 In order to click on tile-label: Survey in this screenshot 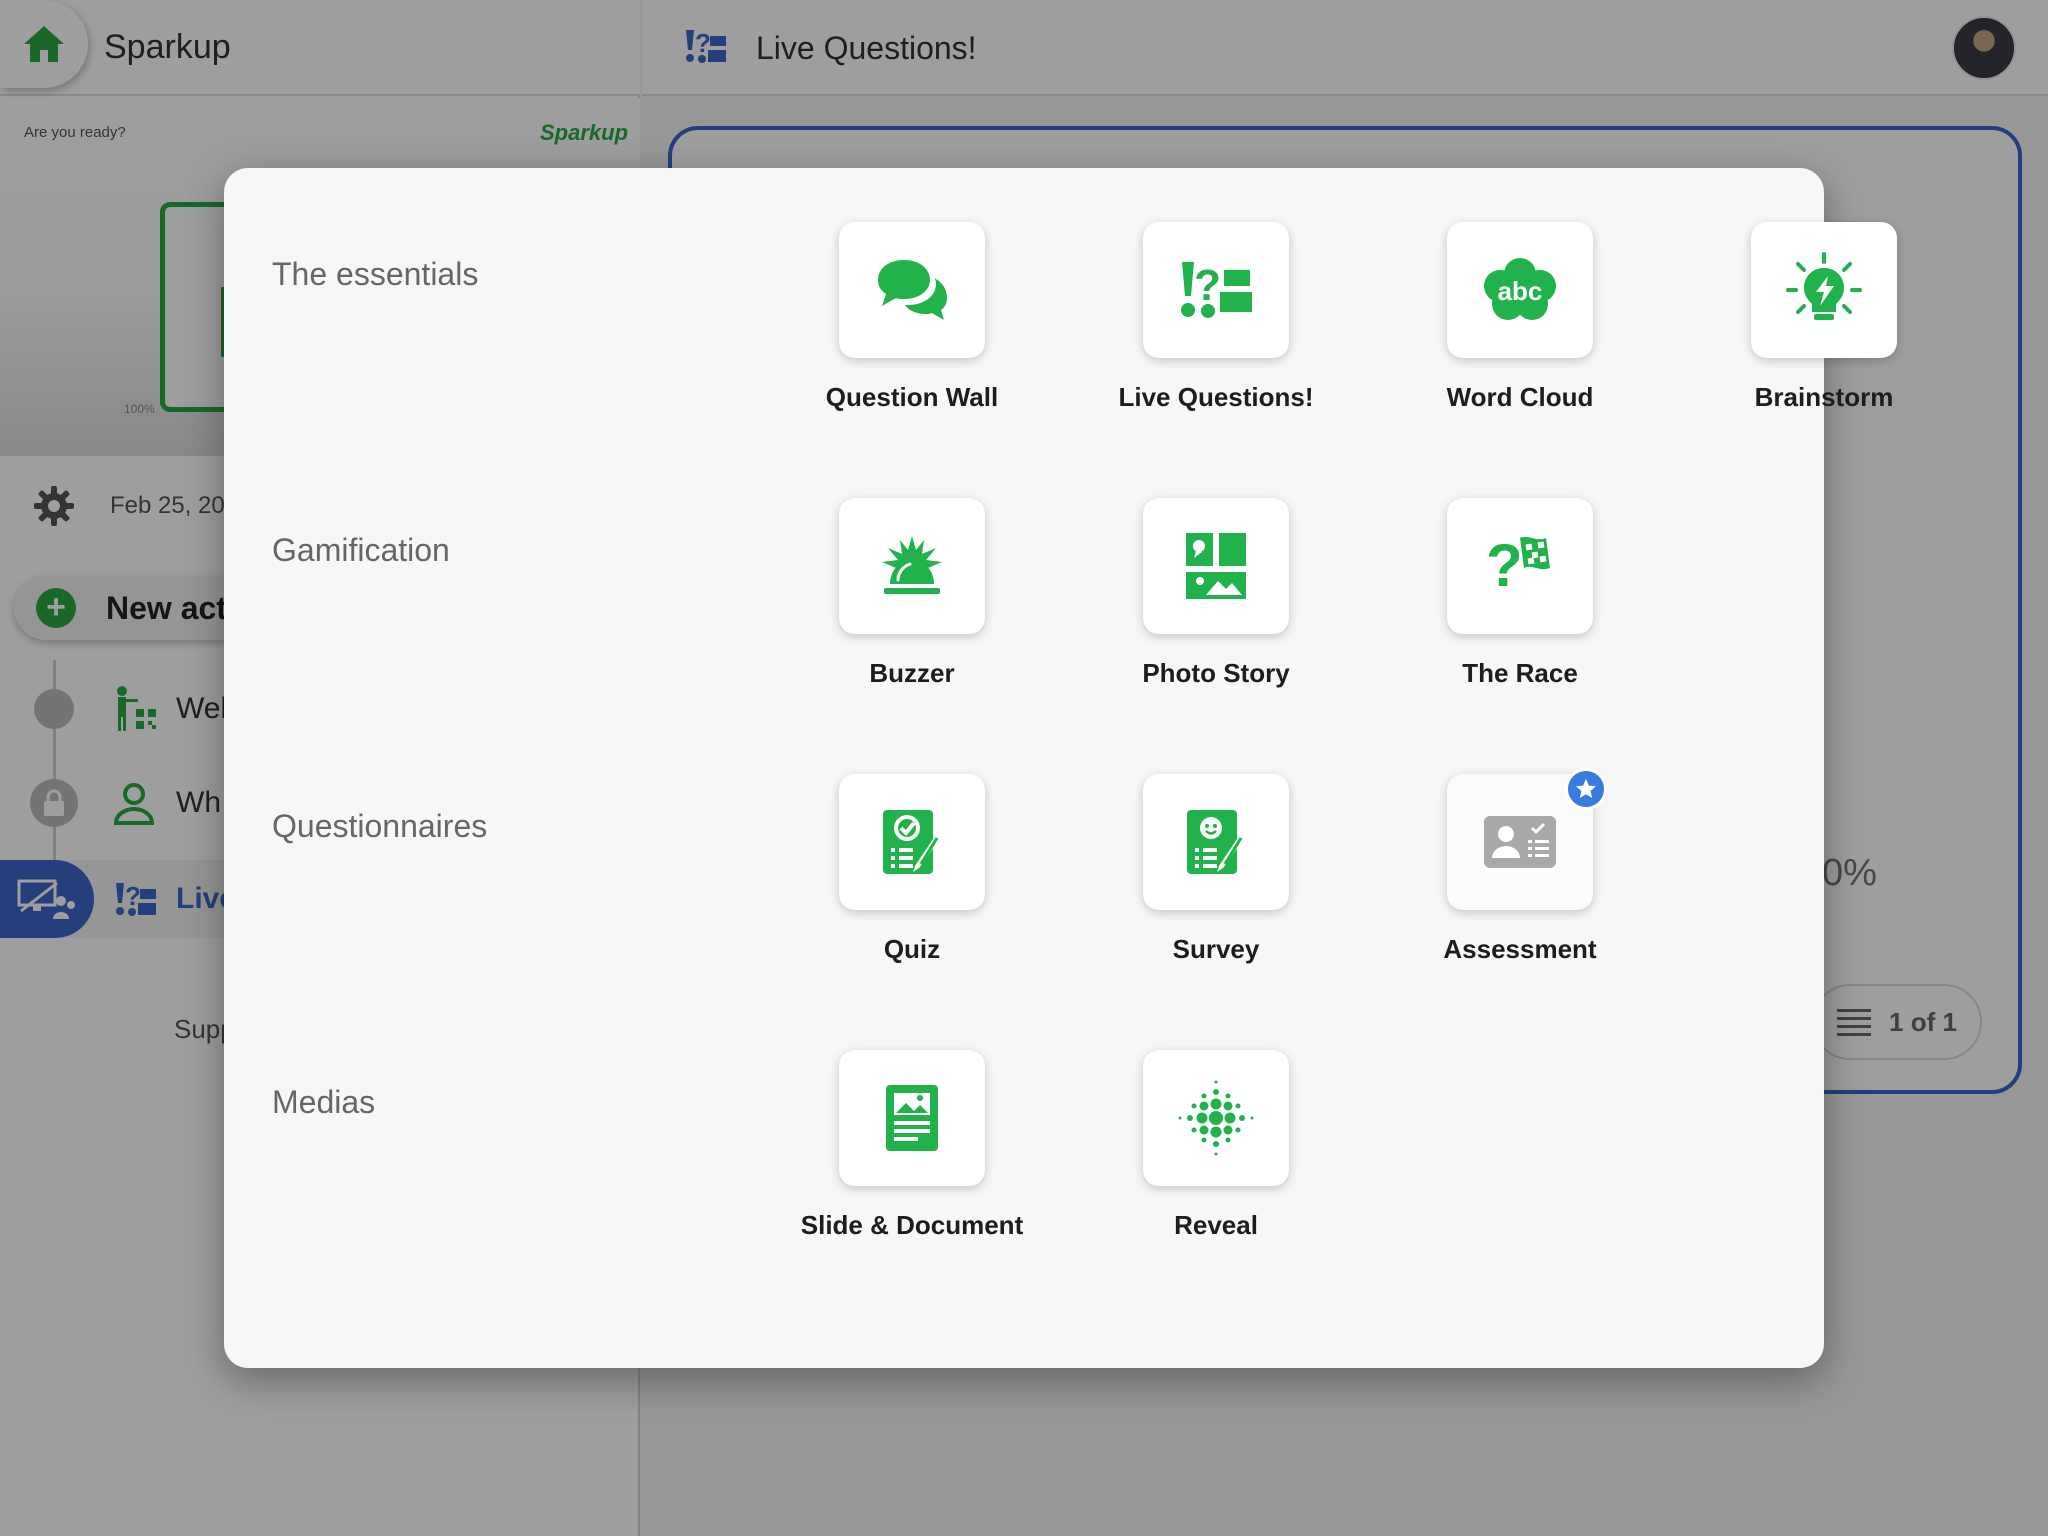, I will do `click(1216, 949)`.